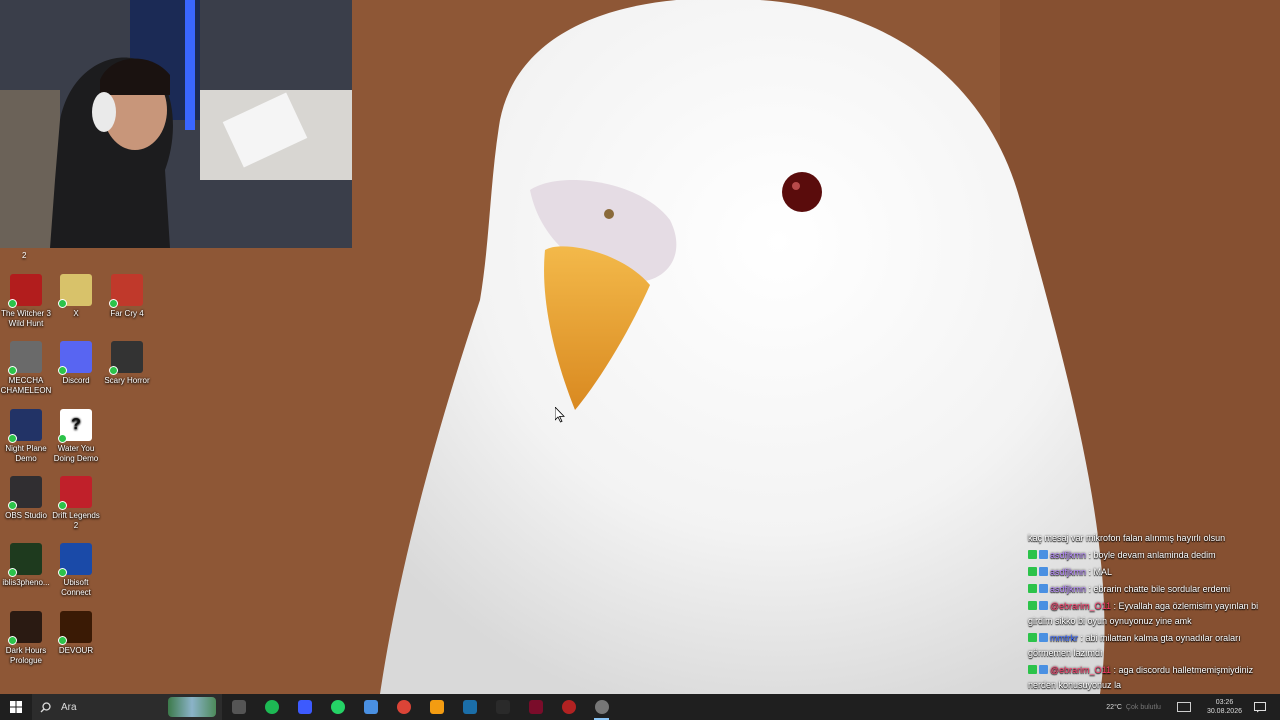  Describe the element at coordinates (25, 426) in the screenshot. I see `plane-icon` at that location.